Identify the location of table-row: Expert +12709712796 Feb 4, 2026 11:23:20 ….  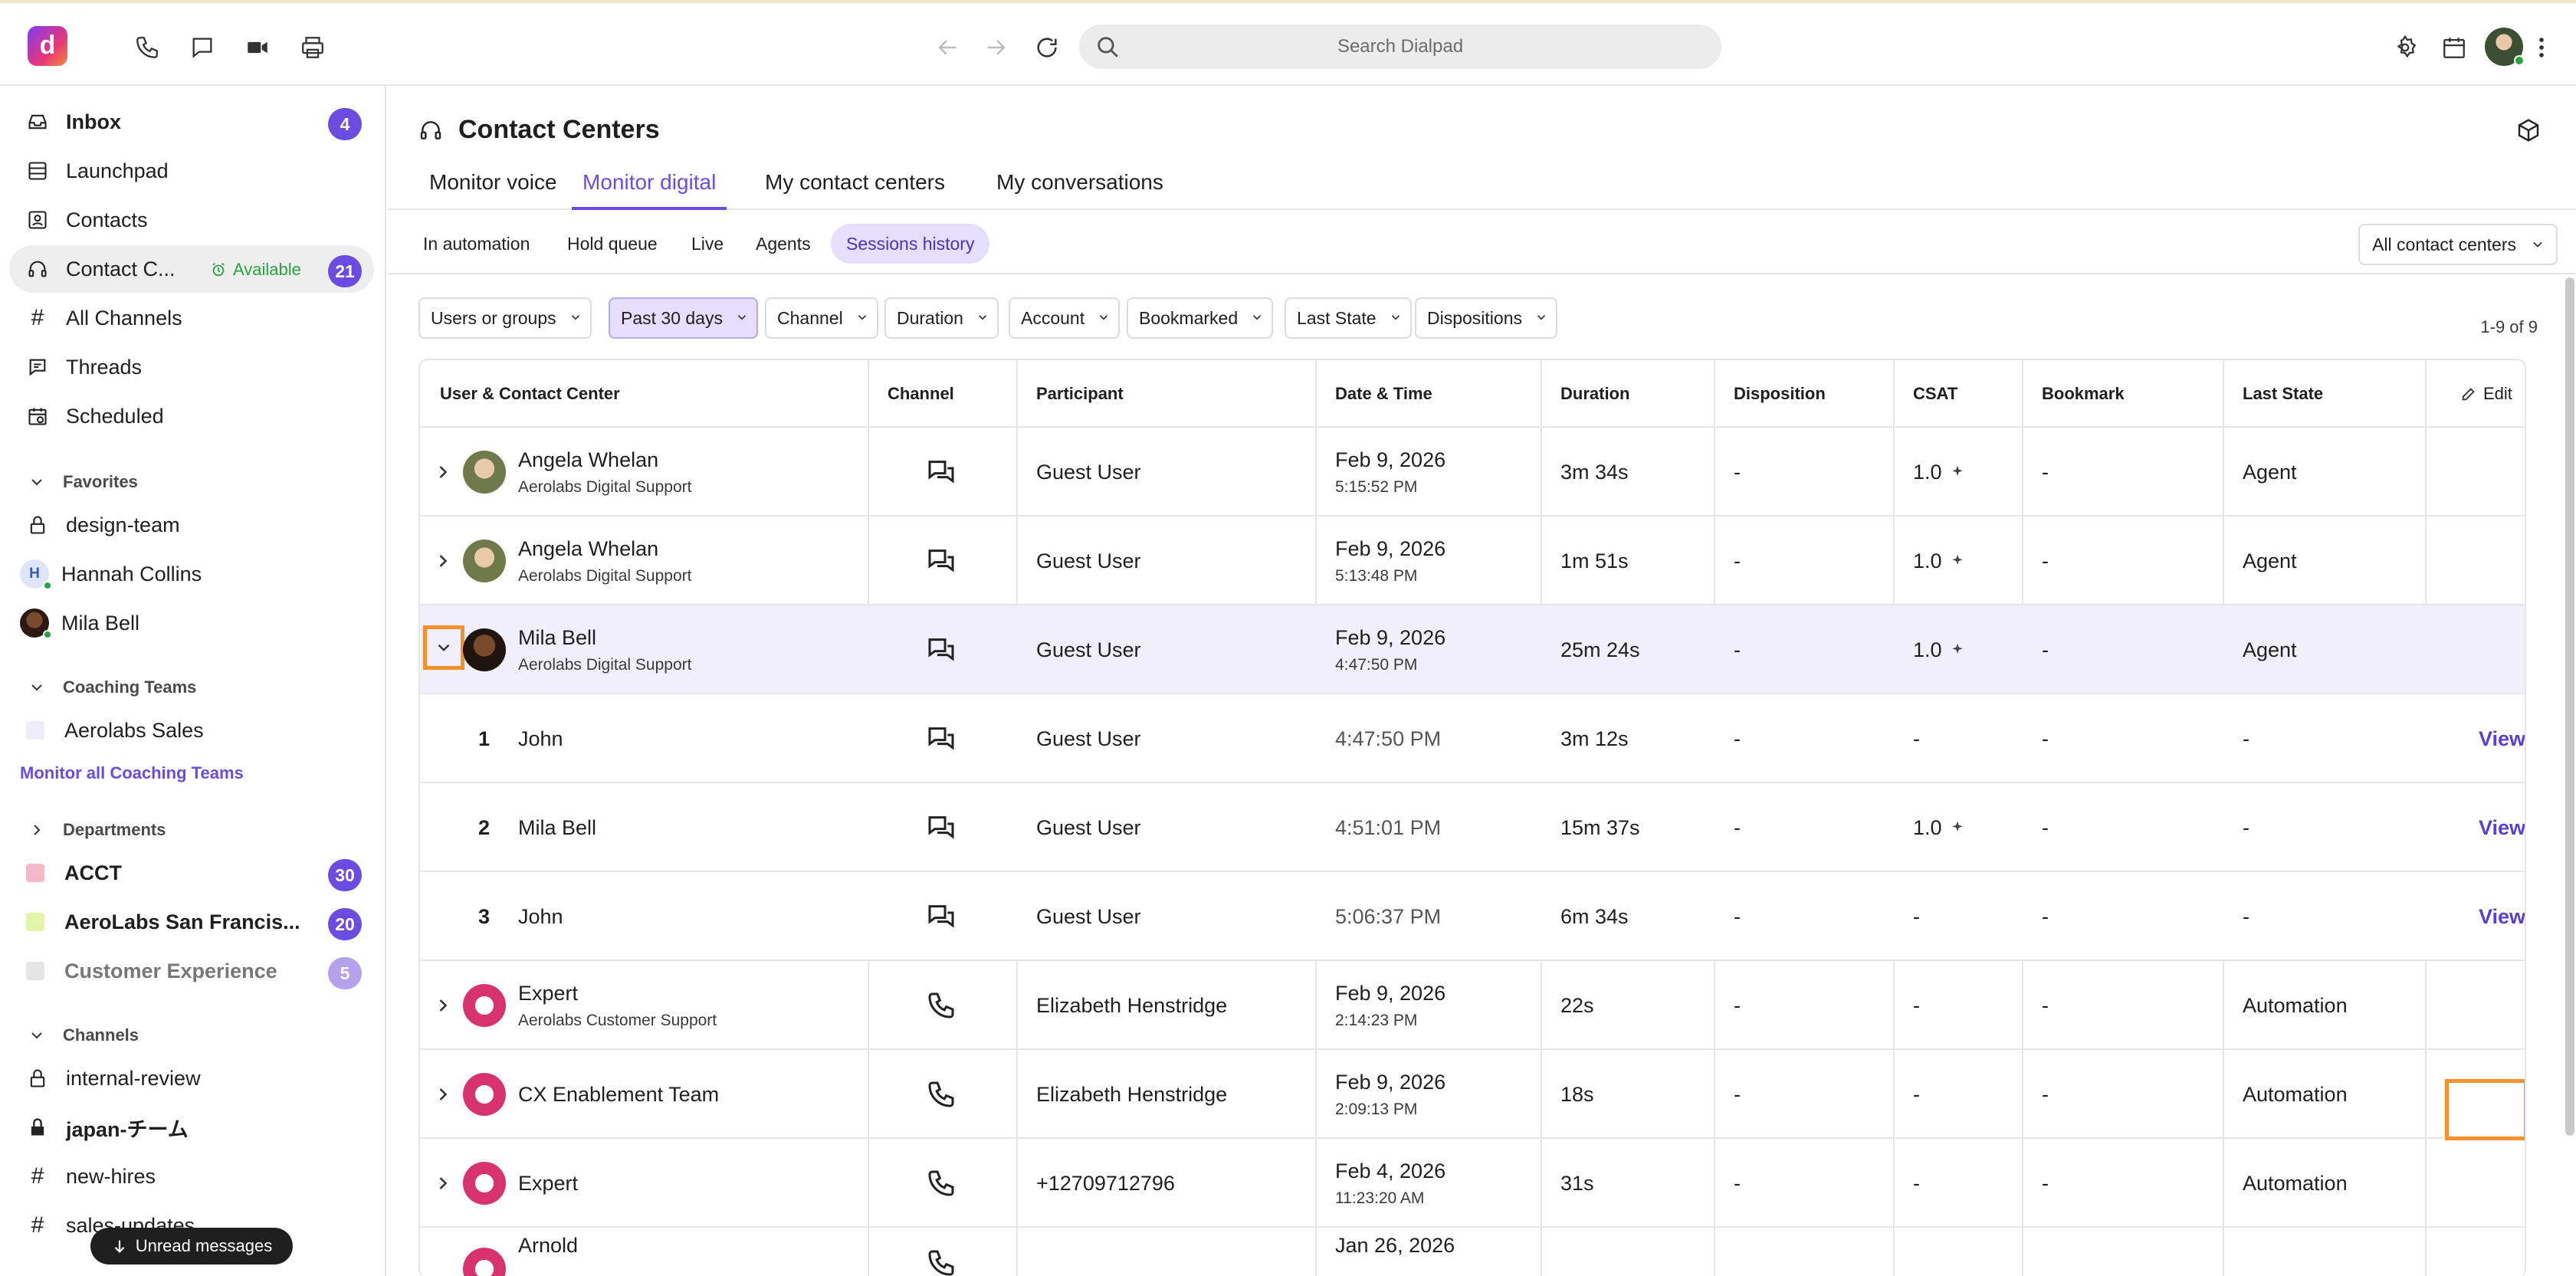
(1472, 1183).